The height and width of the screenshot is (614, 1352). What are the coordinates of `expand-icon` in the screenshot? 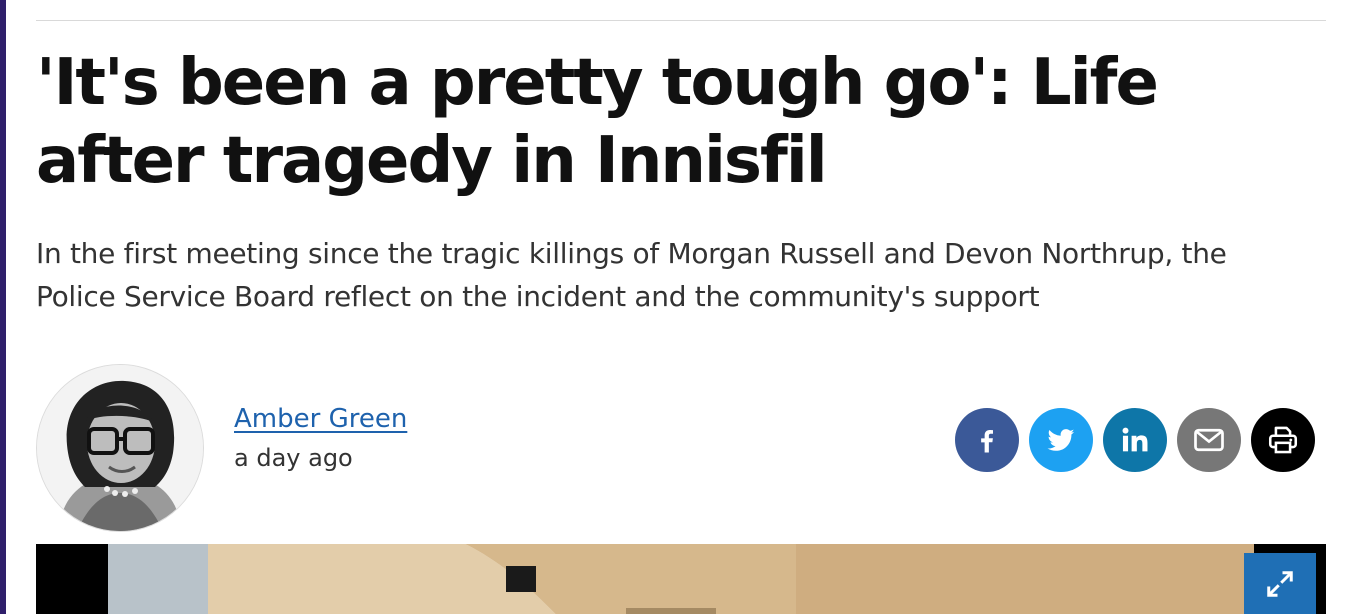 It's located at (1280, 583).